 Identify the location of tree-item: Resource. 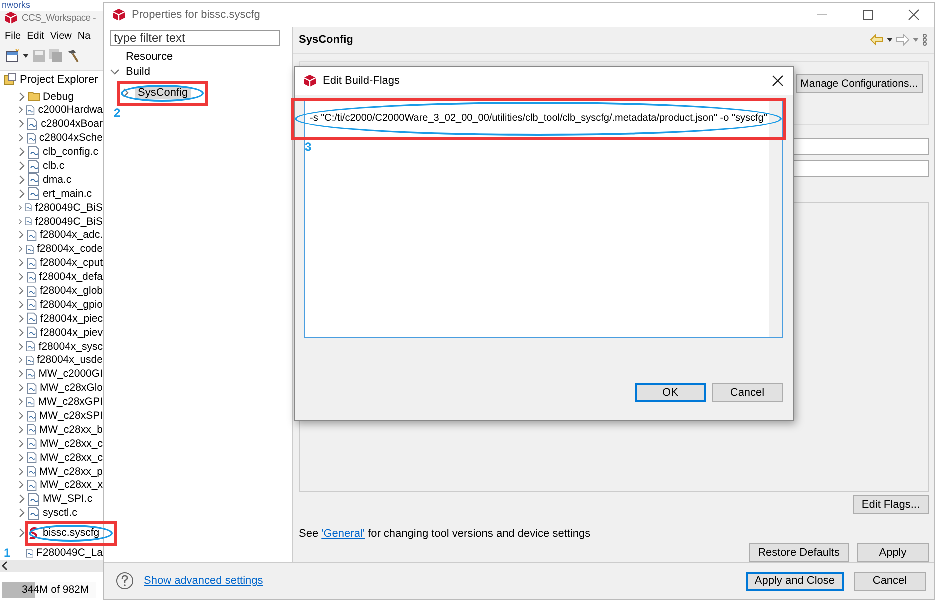
(149, 57).